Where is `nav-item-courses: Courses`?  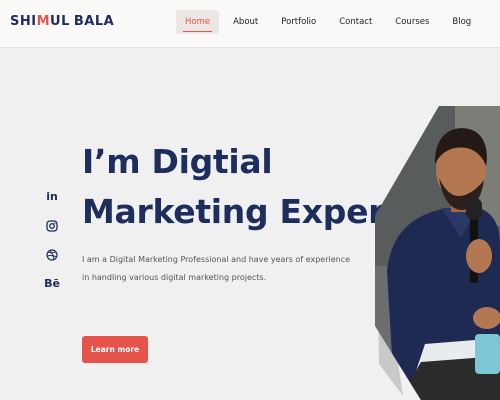 nav-item-courses: Courses is located at coordinates (412, 22).